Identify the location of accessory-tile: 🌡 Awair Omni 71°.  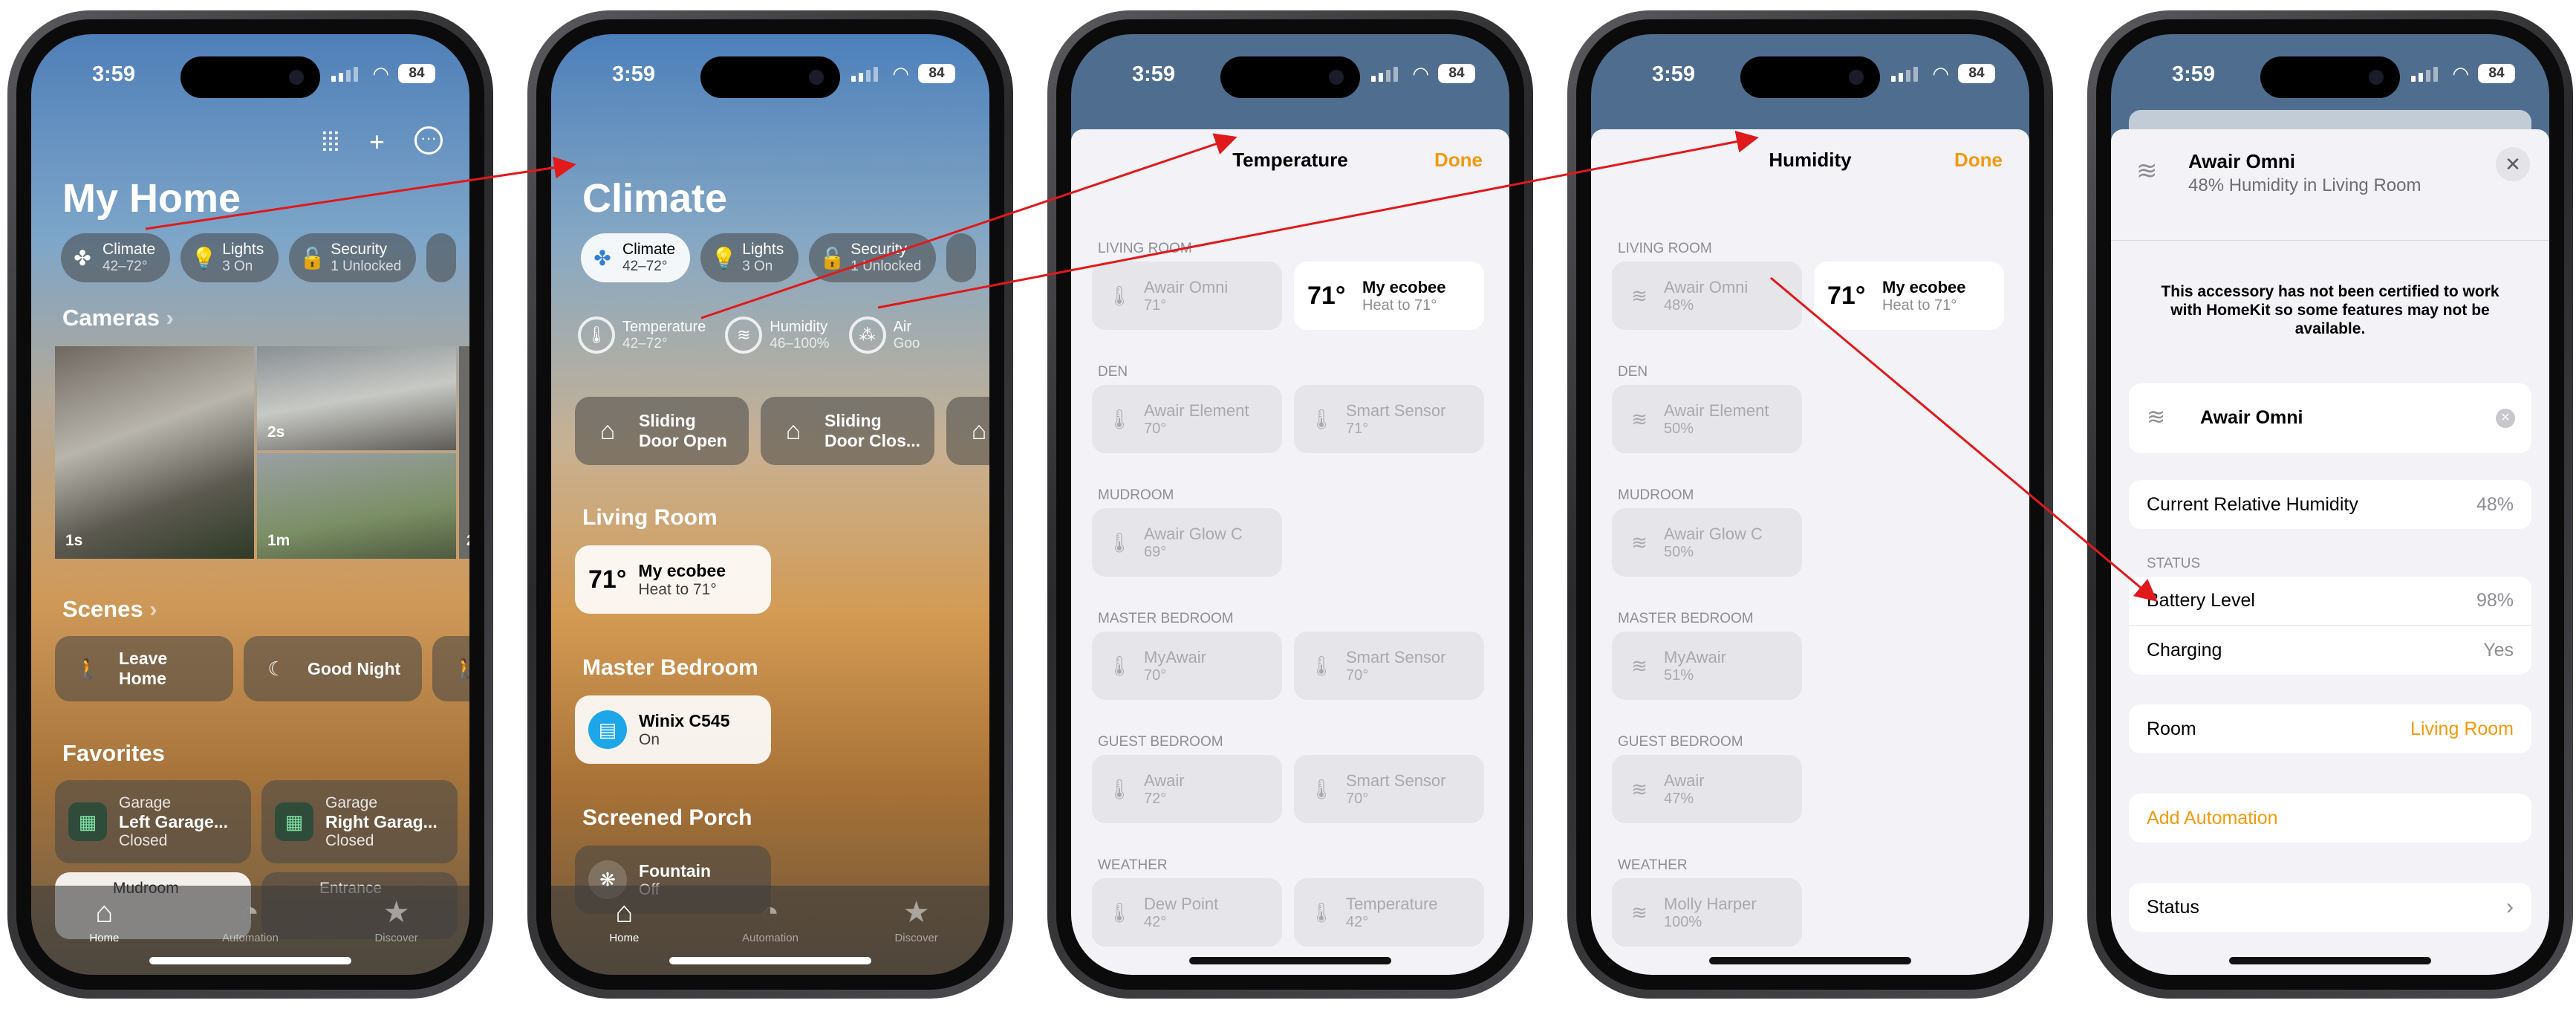
(1187, 296).